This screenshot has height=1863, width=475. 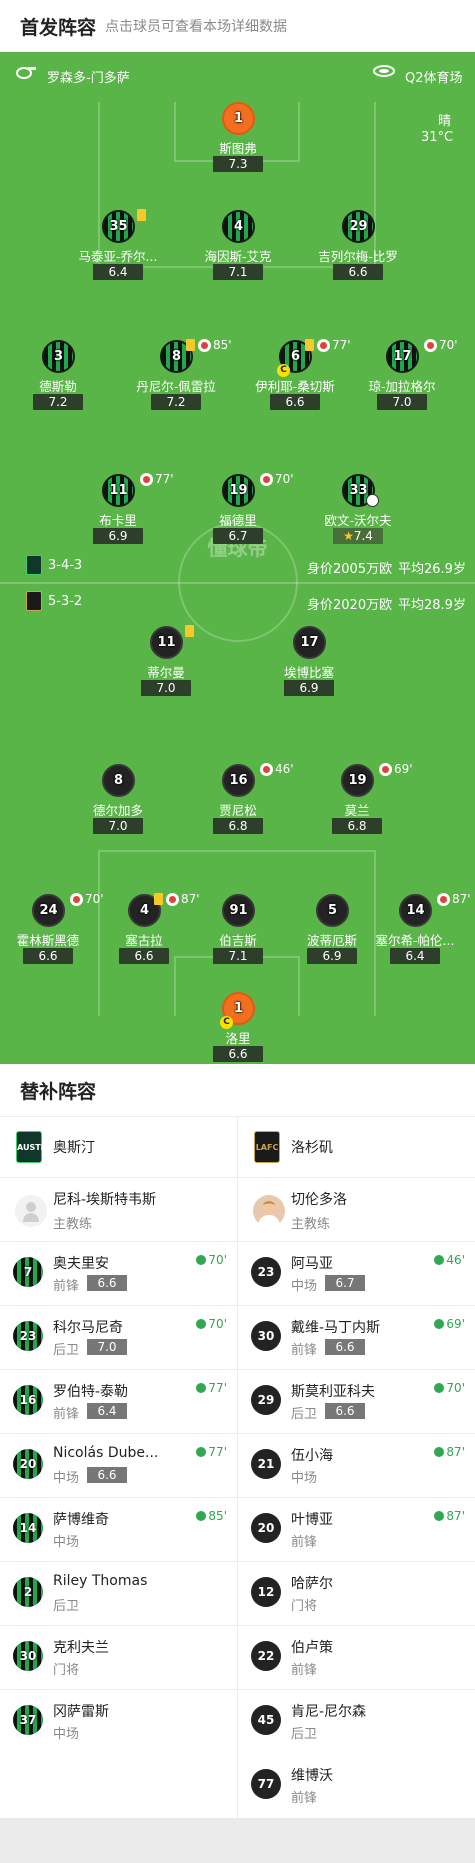 I want to click on away-team-row: LAFC 洛杉矶, so click(x=356, y=1147).